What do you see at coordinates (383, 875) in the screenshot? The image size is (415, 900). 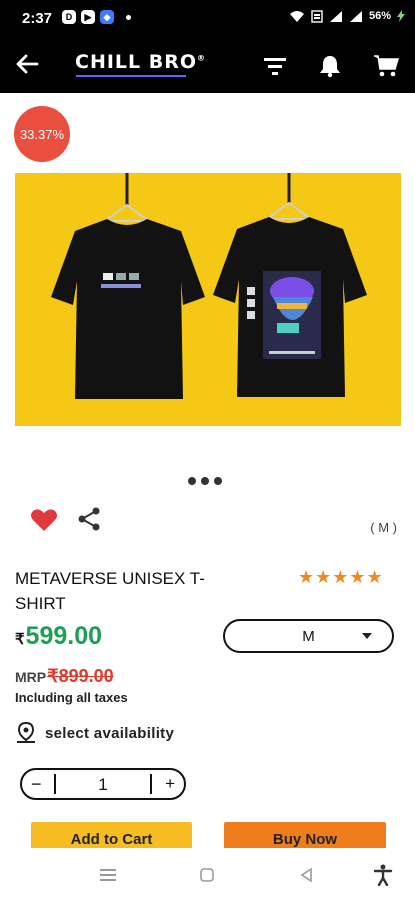 I see `accessibility-icon` at bounding box center [383, 875].